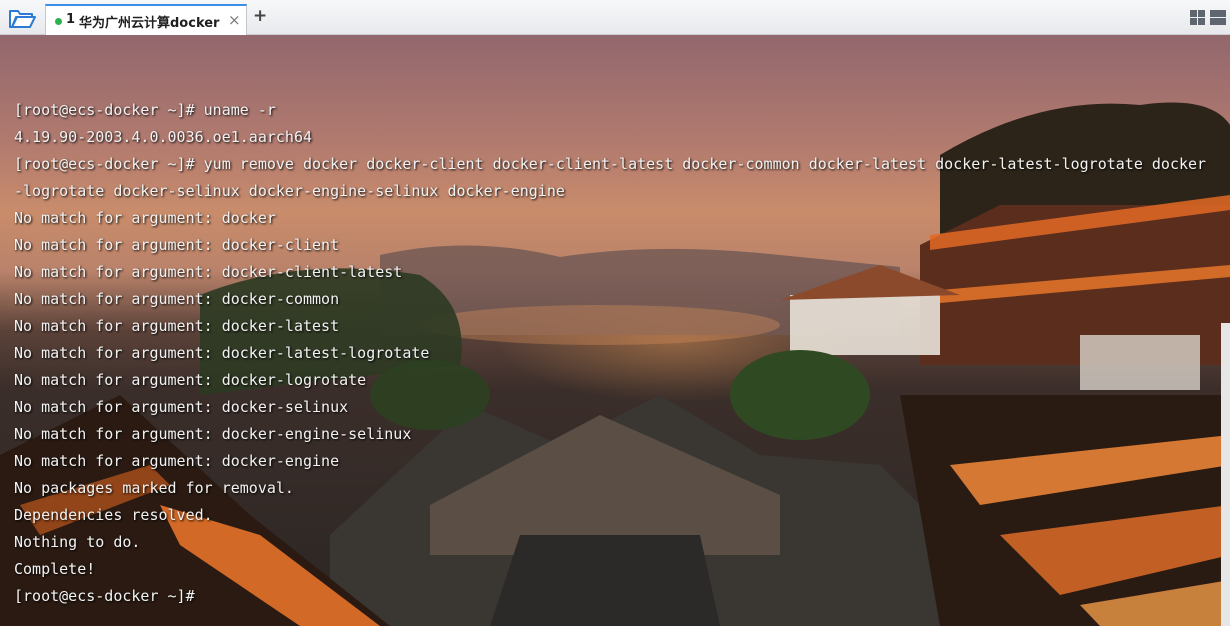 This screenshot has width=1230, height=626. What do you see at coordinates (181, 407) in the screenshot?
I see `terminal-line: No match for argument: docker-selinux` at bounding box center [181, 407].